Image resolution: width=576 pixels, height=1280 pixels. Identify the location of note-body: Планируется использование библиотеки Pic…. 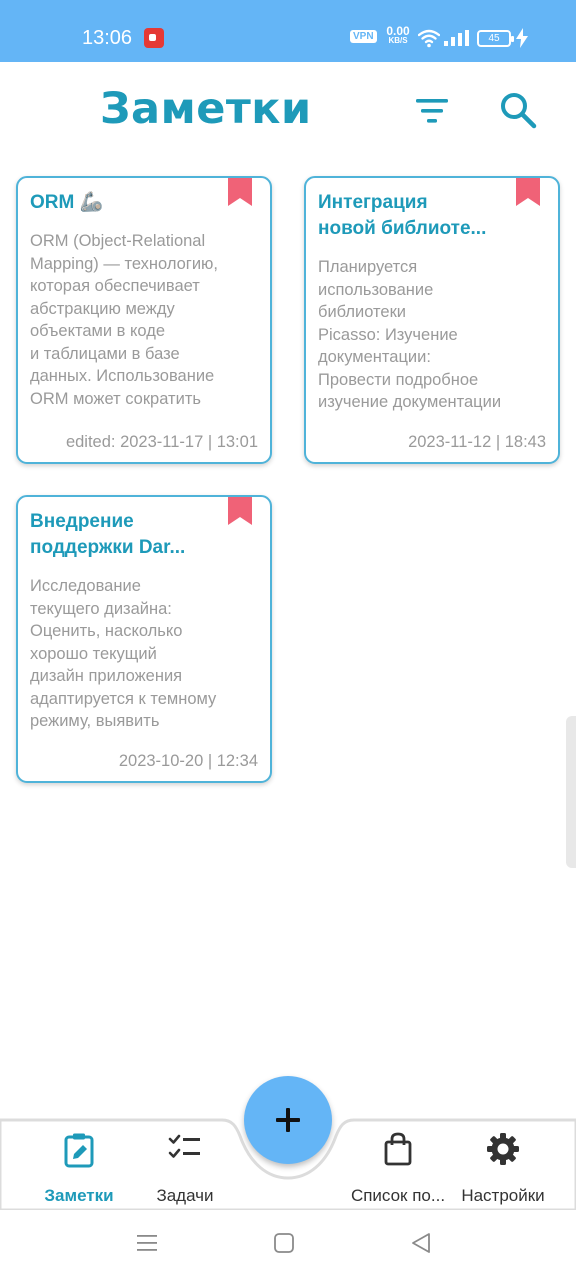
(410, 334).